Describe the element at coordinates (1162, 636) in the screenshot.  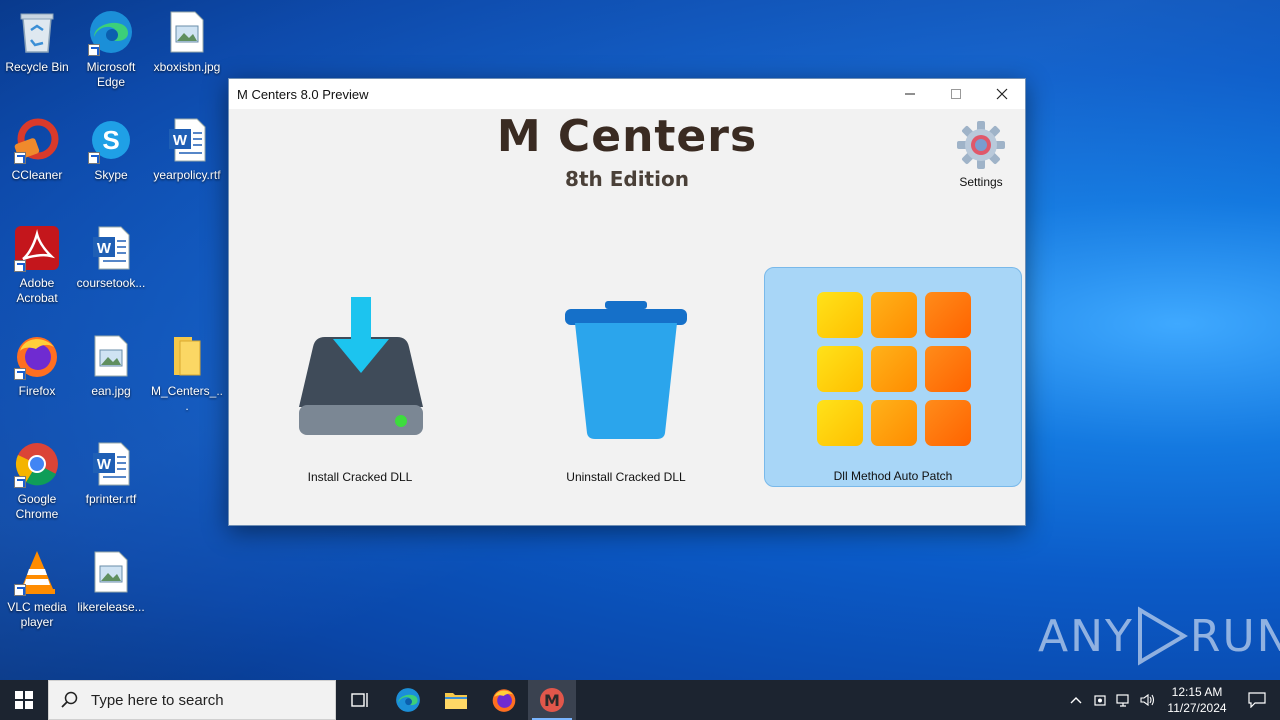
I see `play-triangle-icon` at that location.